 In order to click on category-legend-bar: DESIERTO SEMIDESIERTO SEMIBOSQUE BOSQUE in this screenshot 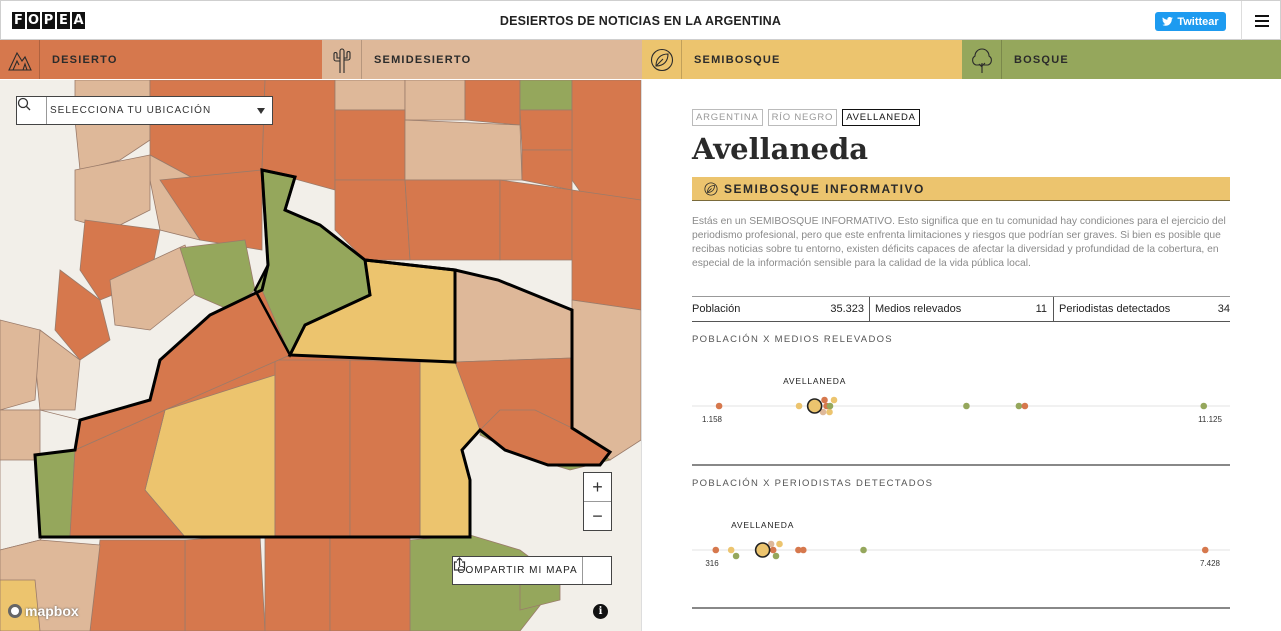, I will do `click(640, 59)`.